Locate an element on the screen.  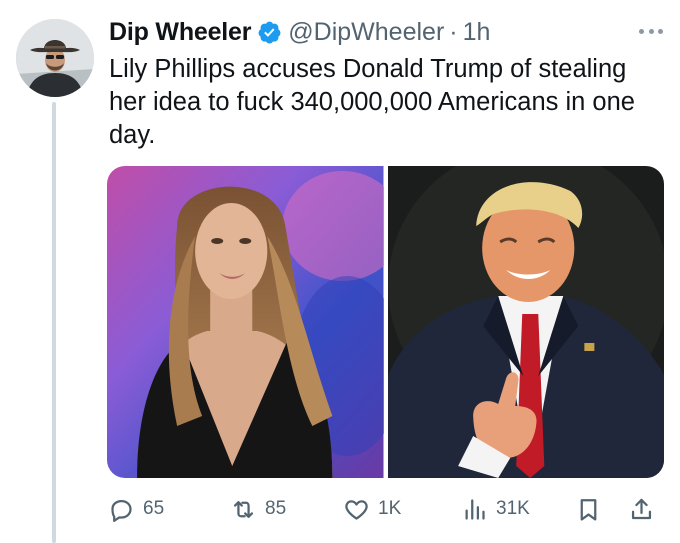
repost-icon is located at coordinates (243, 509).